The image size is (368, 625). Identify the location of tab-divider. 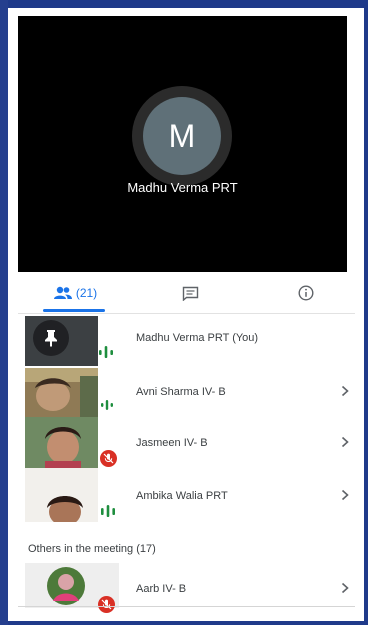
(186, 313).